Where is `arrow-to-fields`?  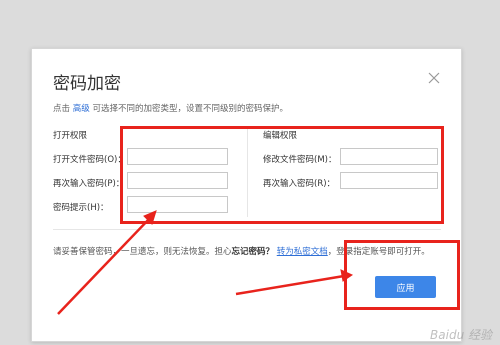
arrow-to-fields is located at coordinates (107, 262).